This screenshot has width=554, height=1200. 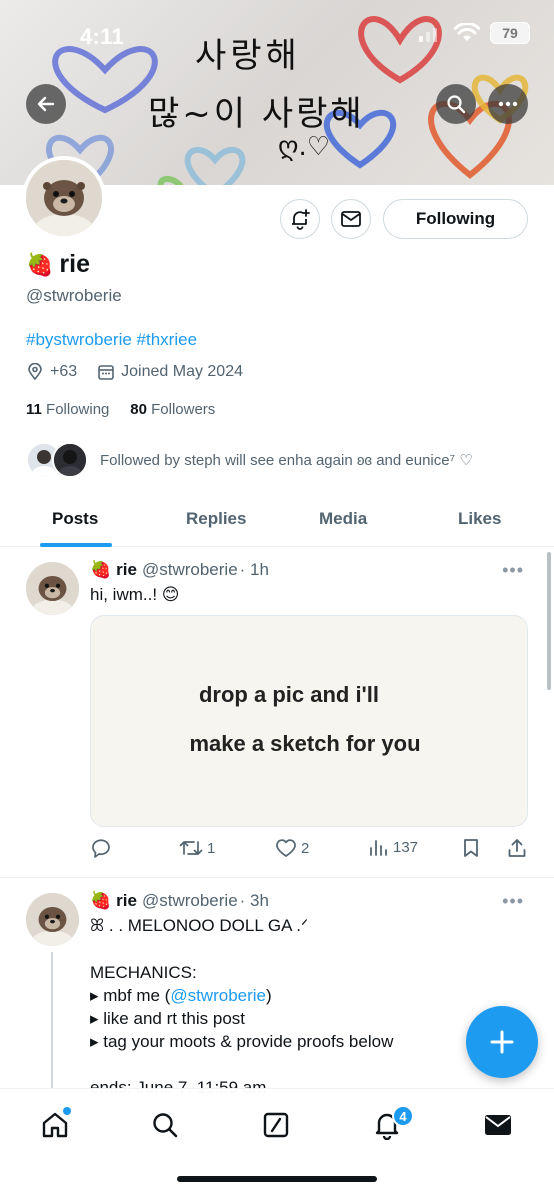 What do you see at coordinates (510, 33) in the screenshot?
I see `battery-indicator: 79` at bounding box center [510, 33].